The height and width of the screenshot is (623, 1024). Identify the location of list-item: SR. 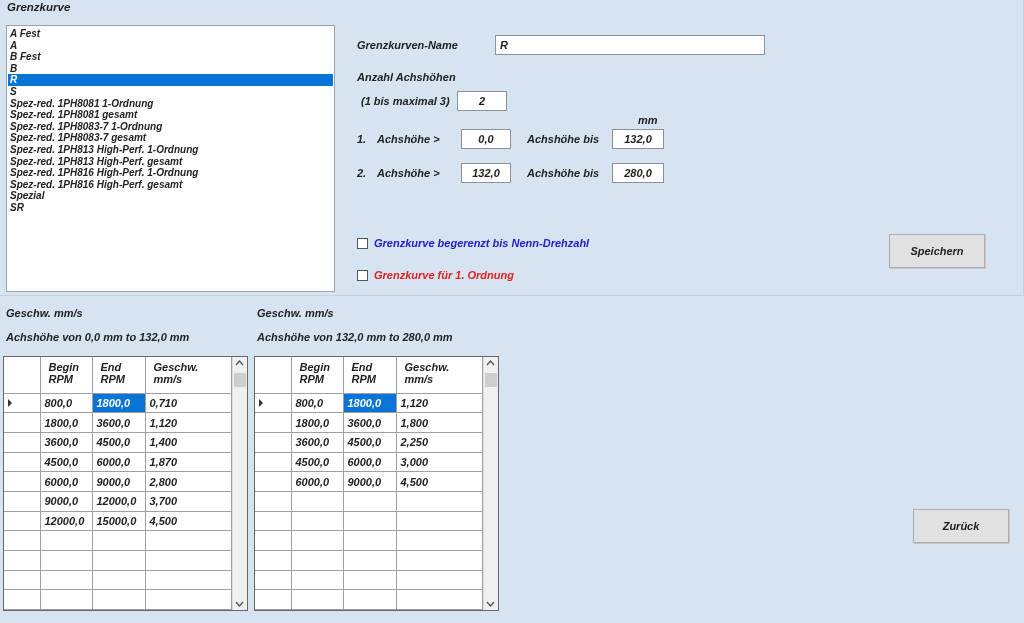
(170, 207).